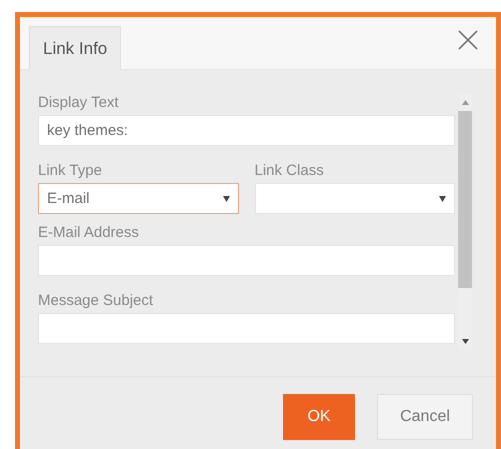 The width and height of the screenshot is (501, 449). Describe the element at coordinates (425, 417) in the screenshot. I see `cancel-button: Cancel` at that location.